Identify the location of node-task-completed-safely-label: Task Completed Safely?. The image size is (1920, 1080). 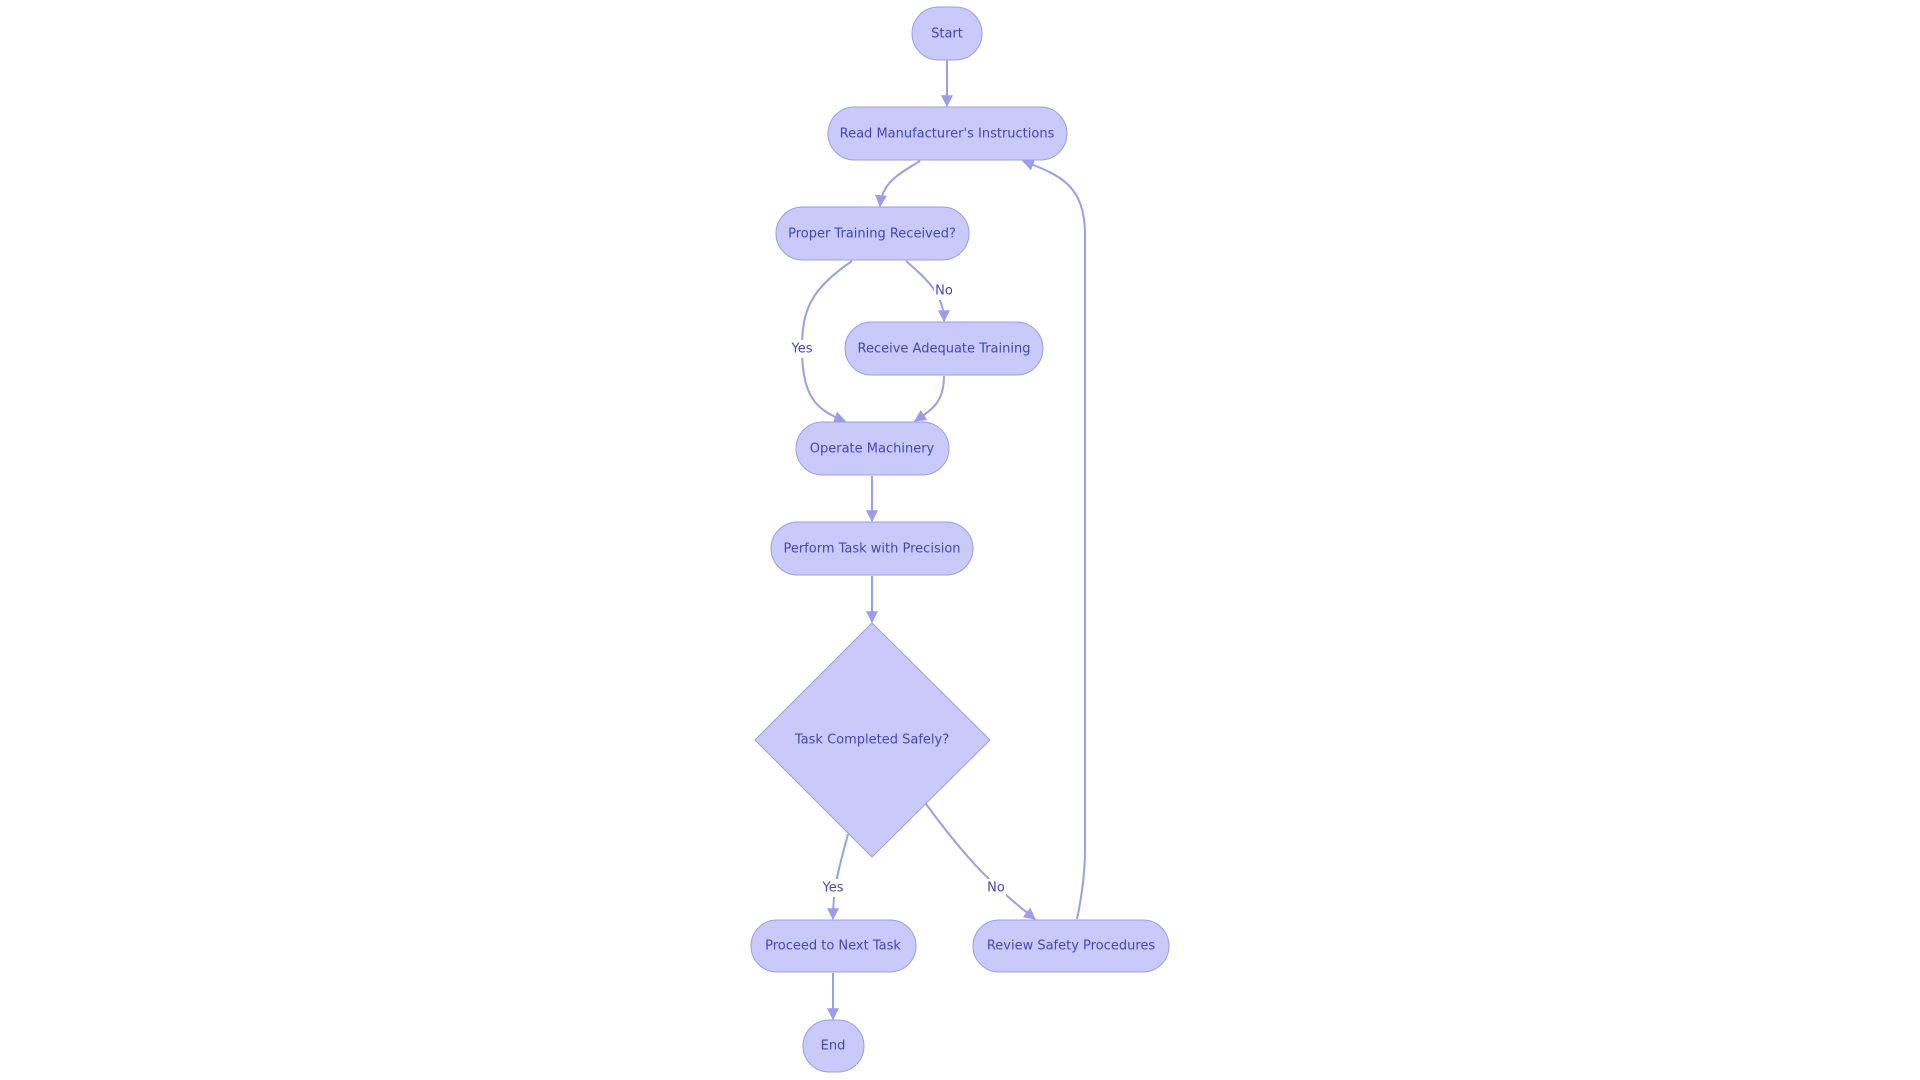
(871, 740).